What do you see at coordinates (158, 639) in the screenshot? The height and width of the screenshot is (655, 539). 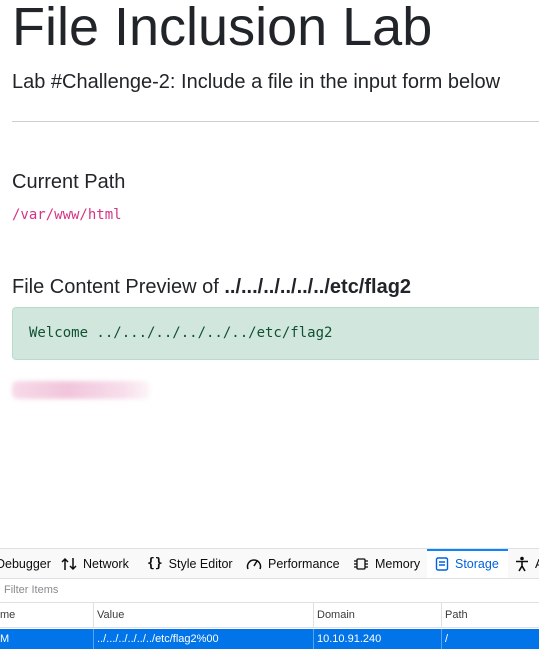 I see `cell-value: ../.../../../../../etc/flag2%00` at bounding box center [158, 639].